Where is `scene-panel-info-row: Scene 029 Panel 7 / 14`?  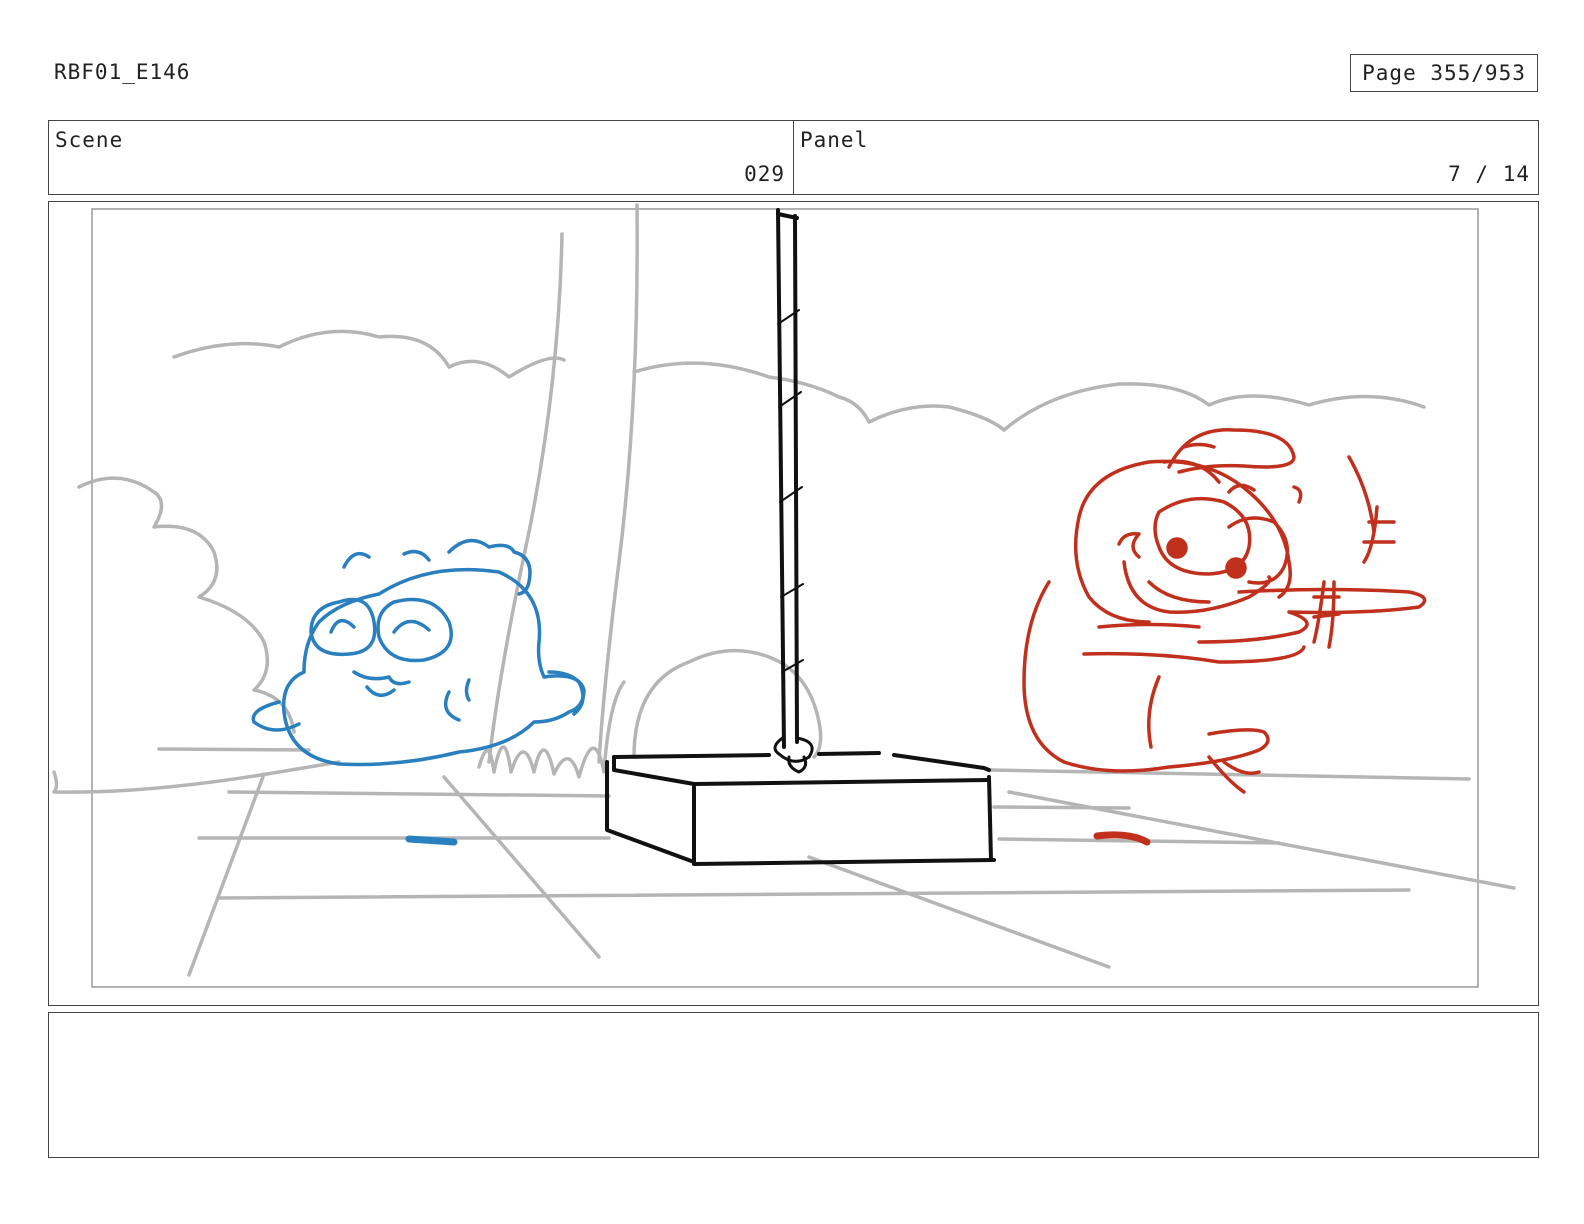
scene-panel-info-row: Scene 029 Panel 7 / 14 is located at coordinates (793, 157).